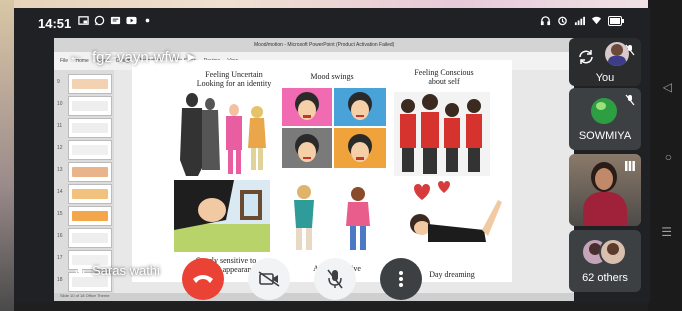 The height and width of the screenshot is (311, 682). I want to click on recents-nav-icon: ☰, so click(666, 232).